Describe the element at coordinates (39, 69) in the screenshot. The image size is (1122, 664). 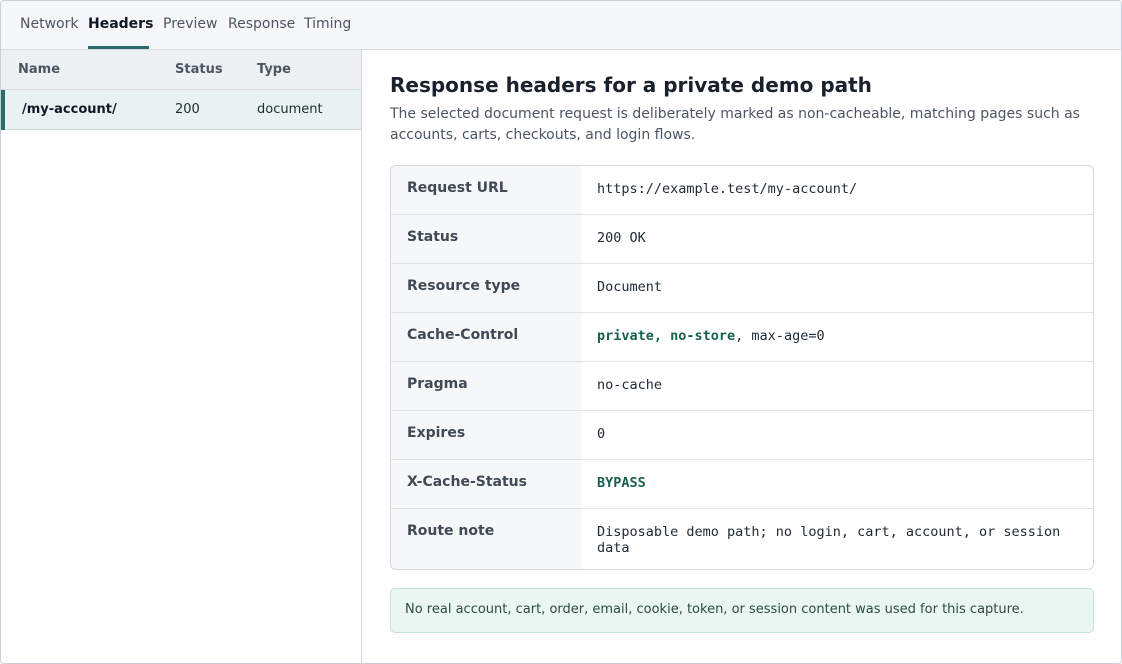
I see `column-header-name: Name` at that location.